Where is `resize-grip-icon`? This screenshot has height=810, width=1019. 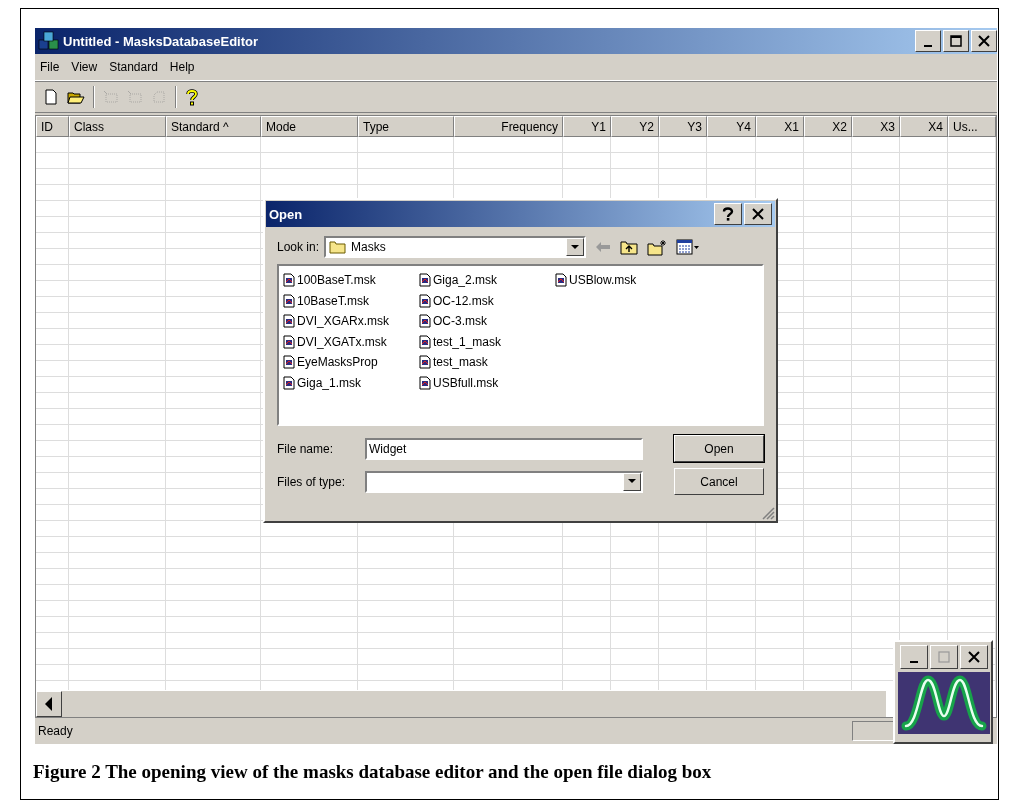 resize-grip-icon is located at coordinates (768, 513).